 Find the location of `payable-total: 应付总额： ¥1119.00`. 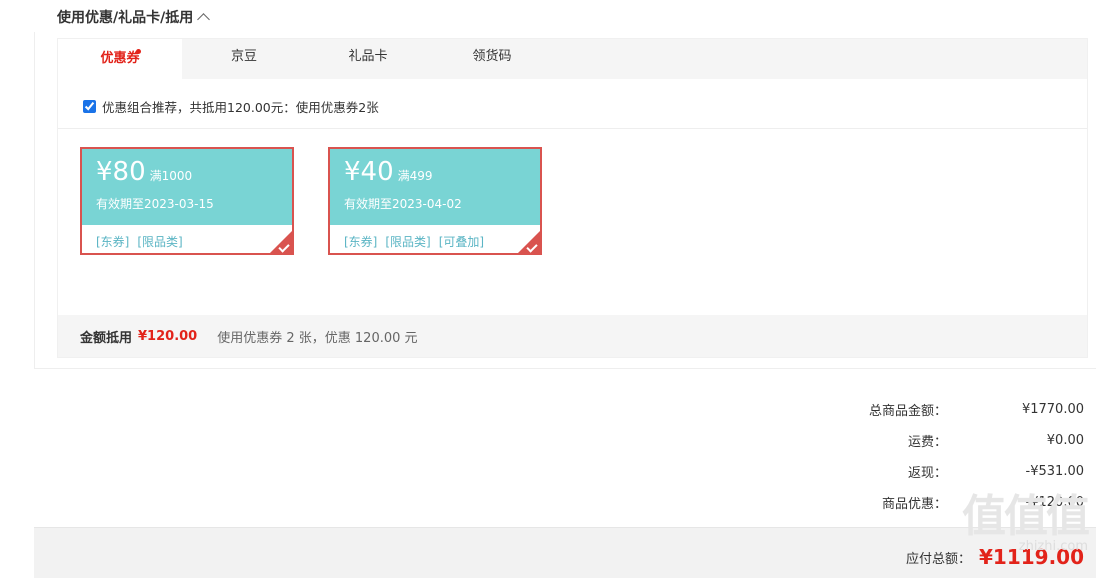

payable-total: 应付总额： ¥1119.00 is located at coordinates (995, 557).